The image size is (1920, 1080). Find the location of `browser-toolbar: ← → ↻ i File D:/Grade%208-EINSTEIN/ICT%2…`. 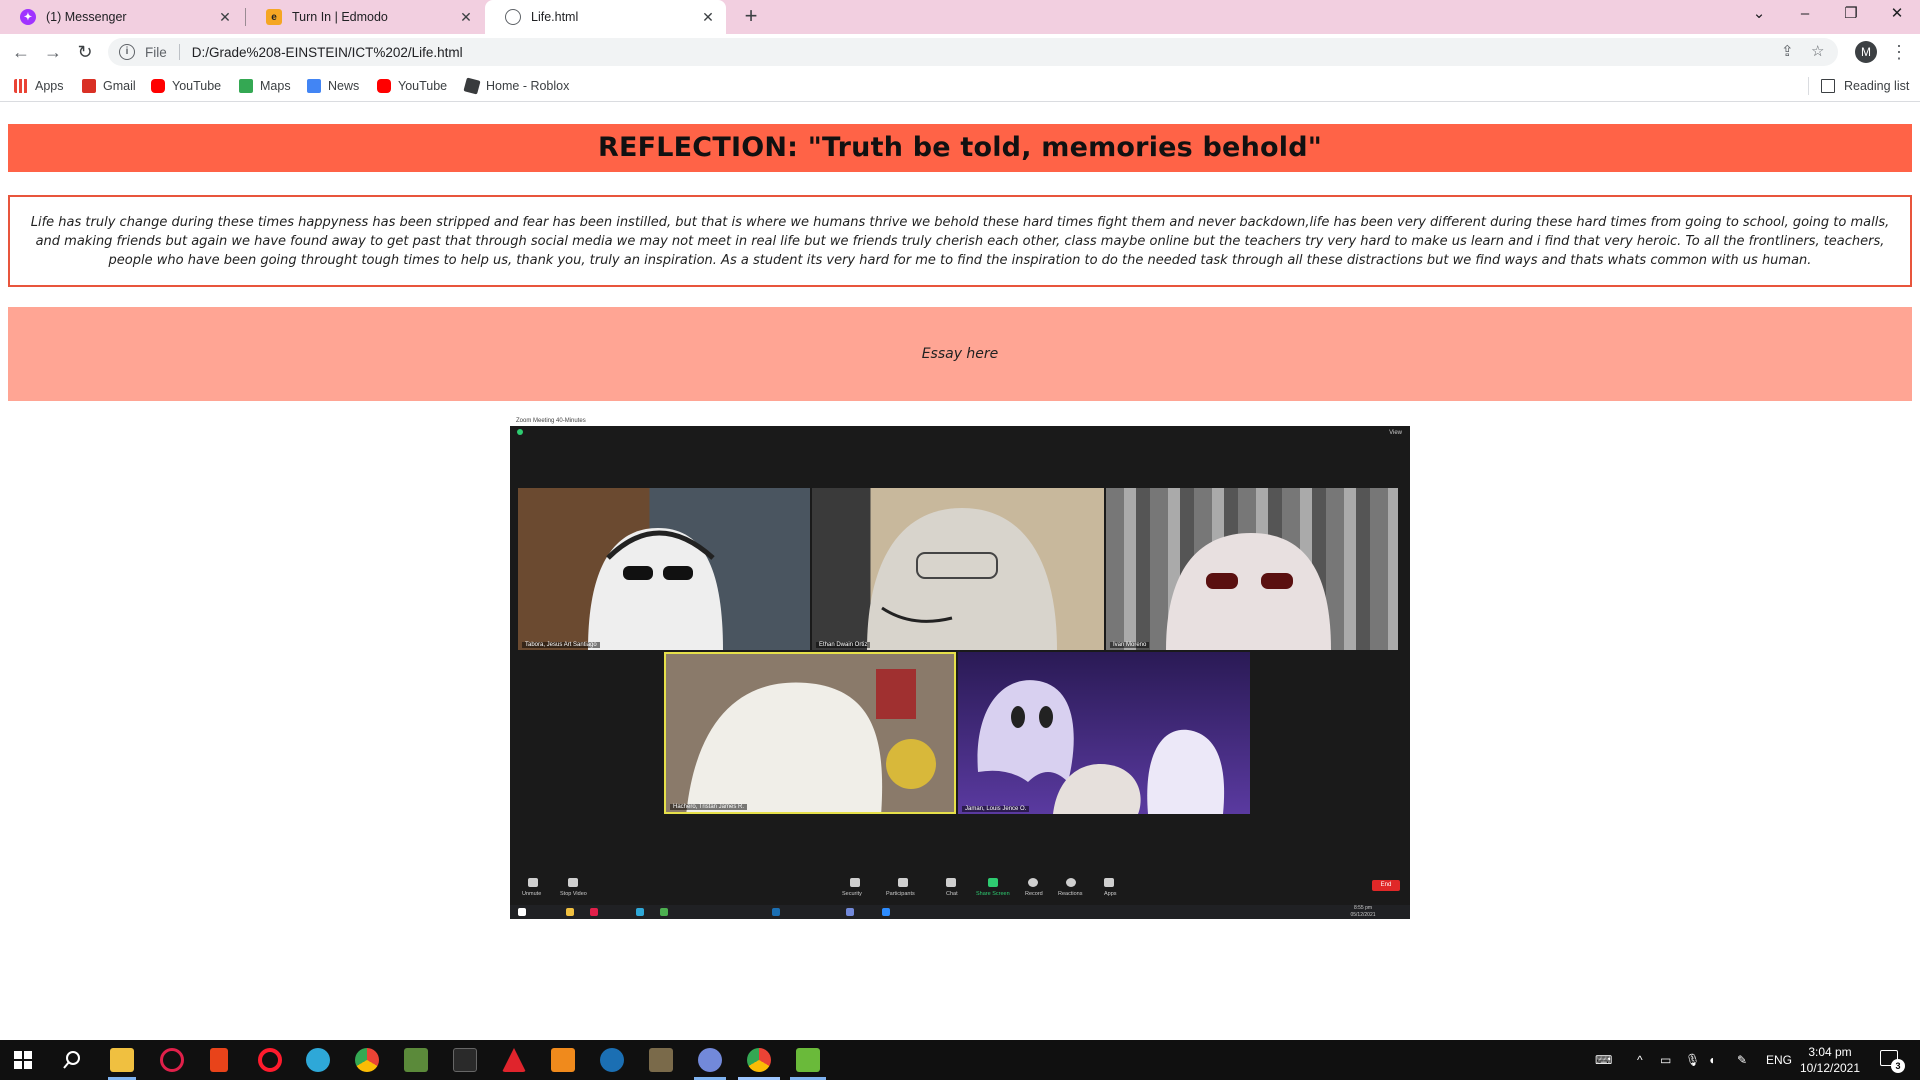

browser-toolbar: ← → ↻ i File D:/Grade%208-EINSTEIN/ICT%2… is located at coordinates (960, 52).